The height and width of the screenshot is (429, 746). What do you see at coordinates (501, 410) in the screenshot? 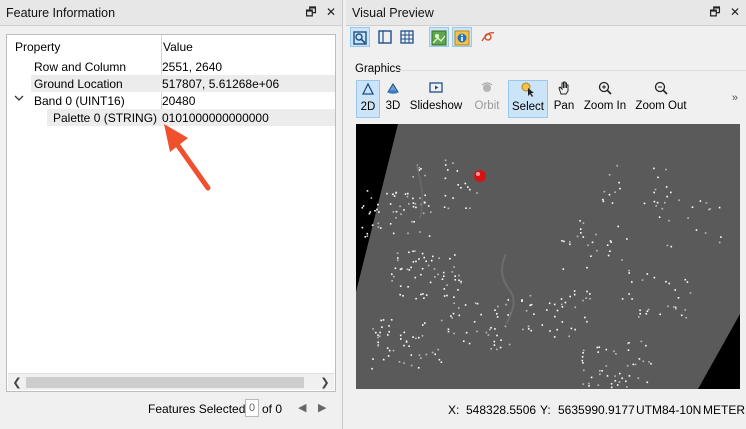
I see `x-value: 548328.5506` at bounding box center [501, 410].